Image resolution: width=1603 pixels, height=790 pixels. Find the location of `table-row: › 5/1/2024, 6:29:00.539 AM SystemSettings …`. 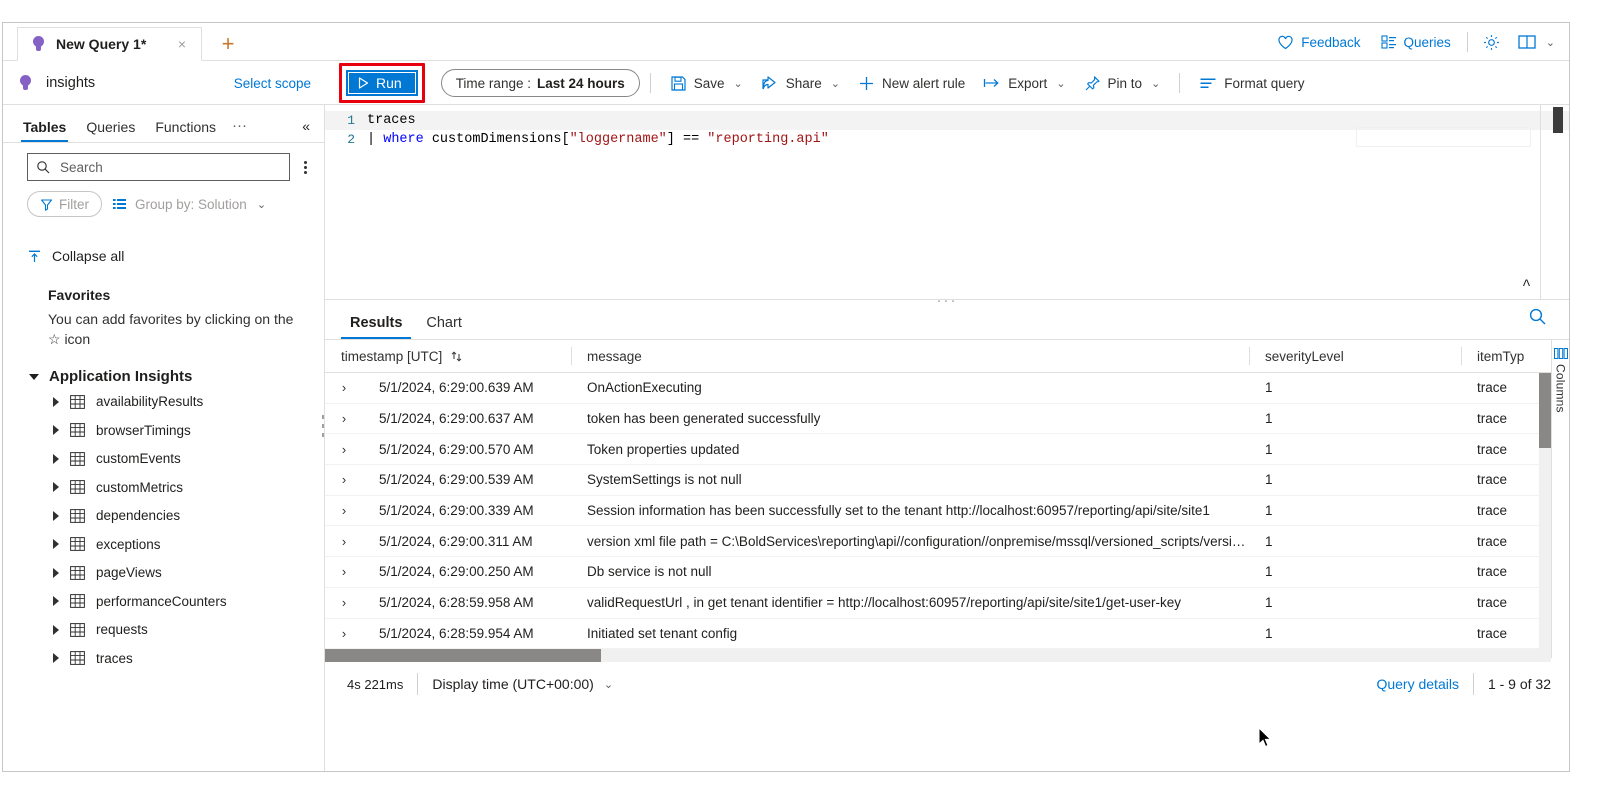

table-row: › 5/1/2024, 6:29:00.539 AM SystemSettings … is located at coordinates (947, 480).